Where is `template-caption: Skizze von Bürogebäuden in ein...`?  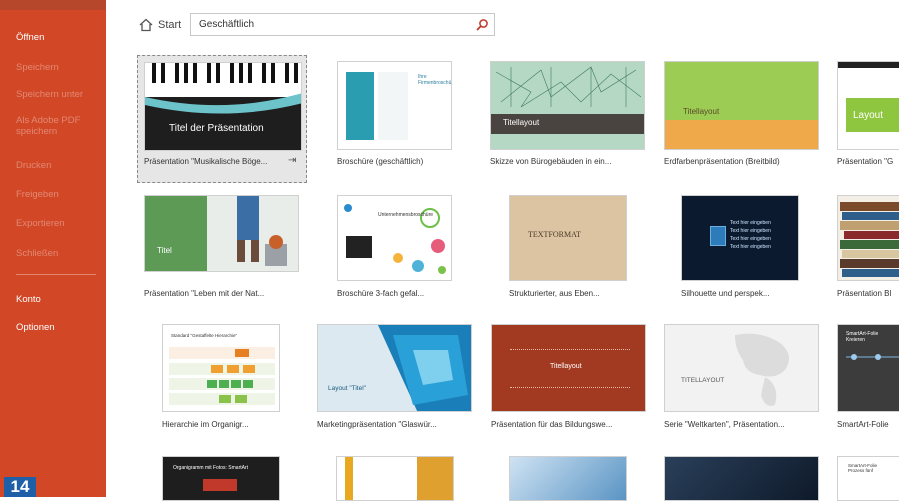
template-caption: Skizze von Bürogebäuden in ein... is located at coordinates (551, 161).